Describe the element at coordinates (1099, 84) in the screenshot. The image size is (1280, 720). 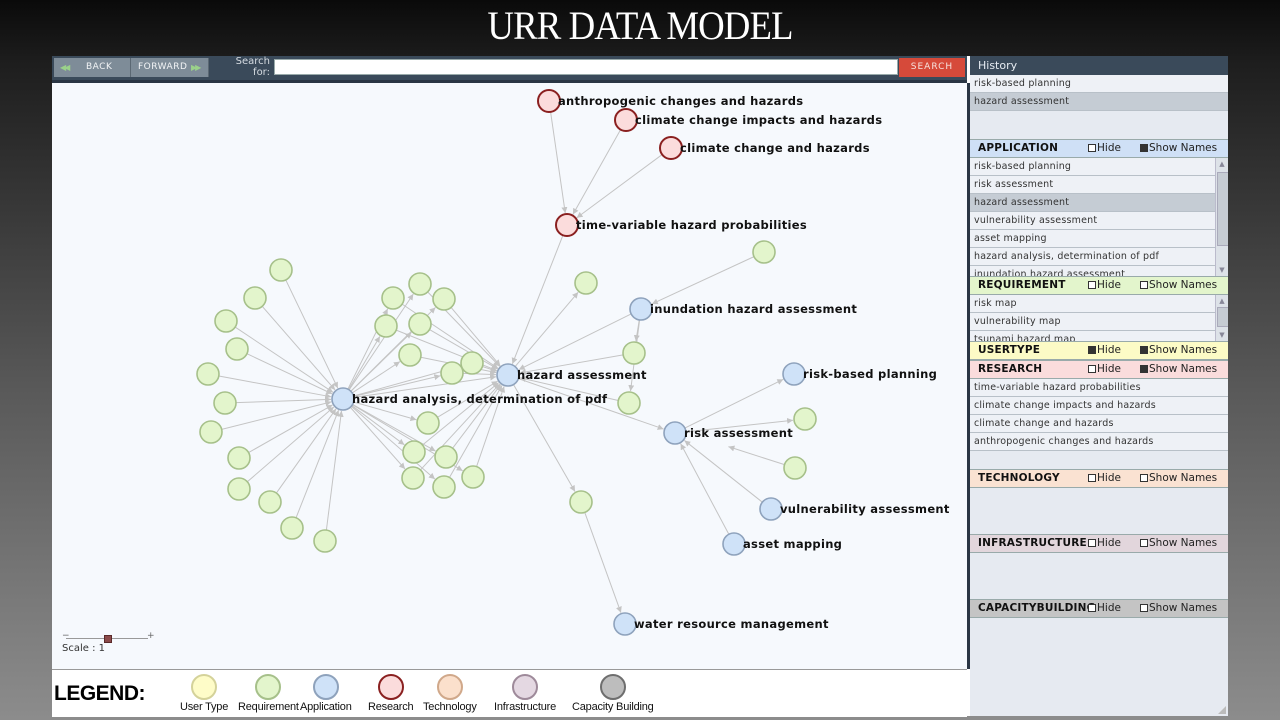
I see `history-item: risk-based planning` at that location.